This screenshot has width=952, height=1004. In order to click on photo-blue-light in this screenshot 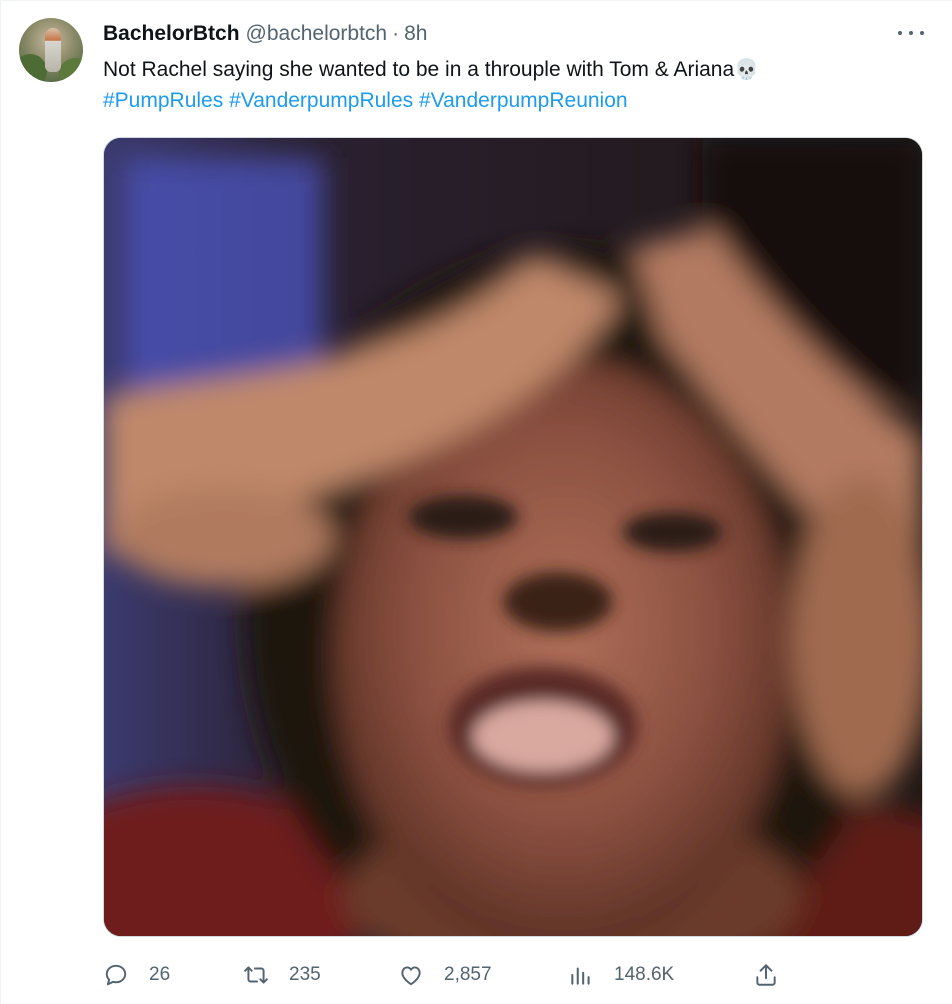, I will do `click(223, 272)`.